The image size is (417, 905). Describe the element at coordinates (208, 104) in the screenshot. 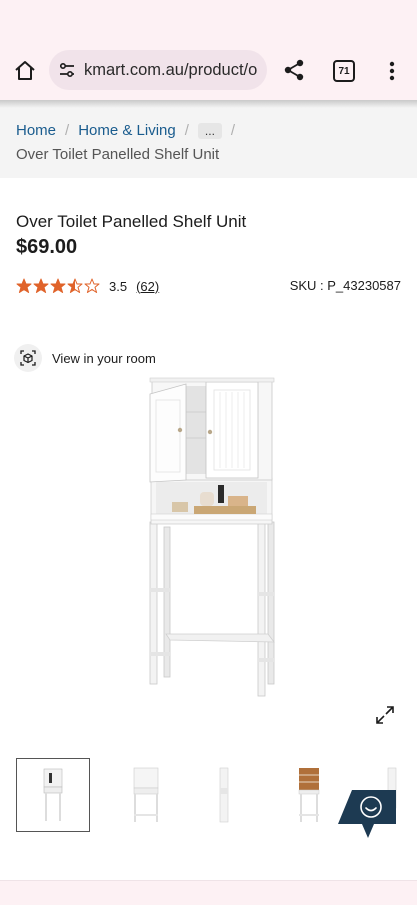

I see `toolbar-divider` at that location.